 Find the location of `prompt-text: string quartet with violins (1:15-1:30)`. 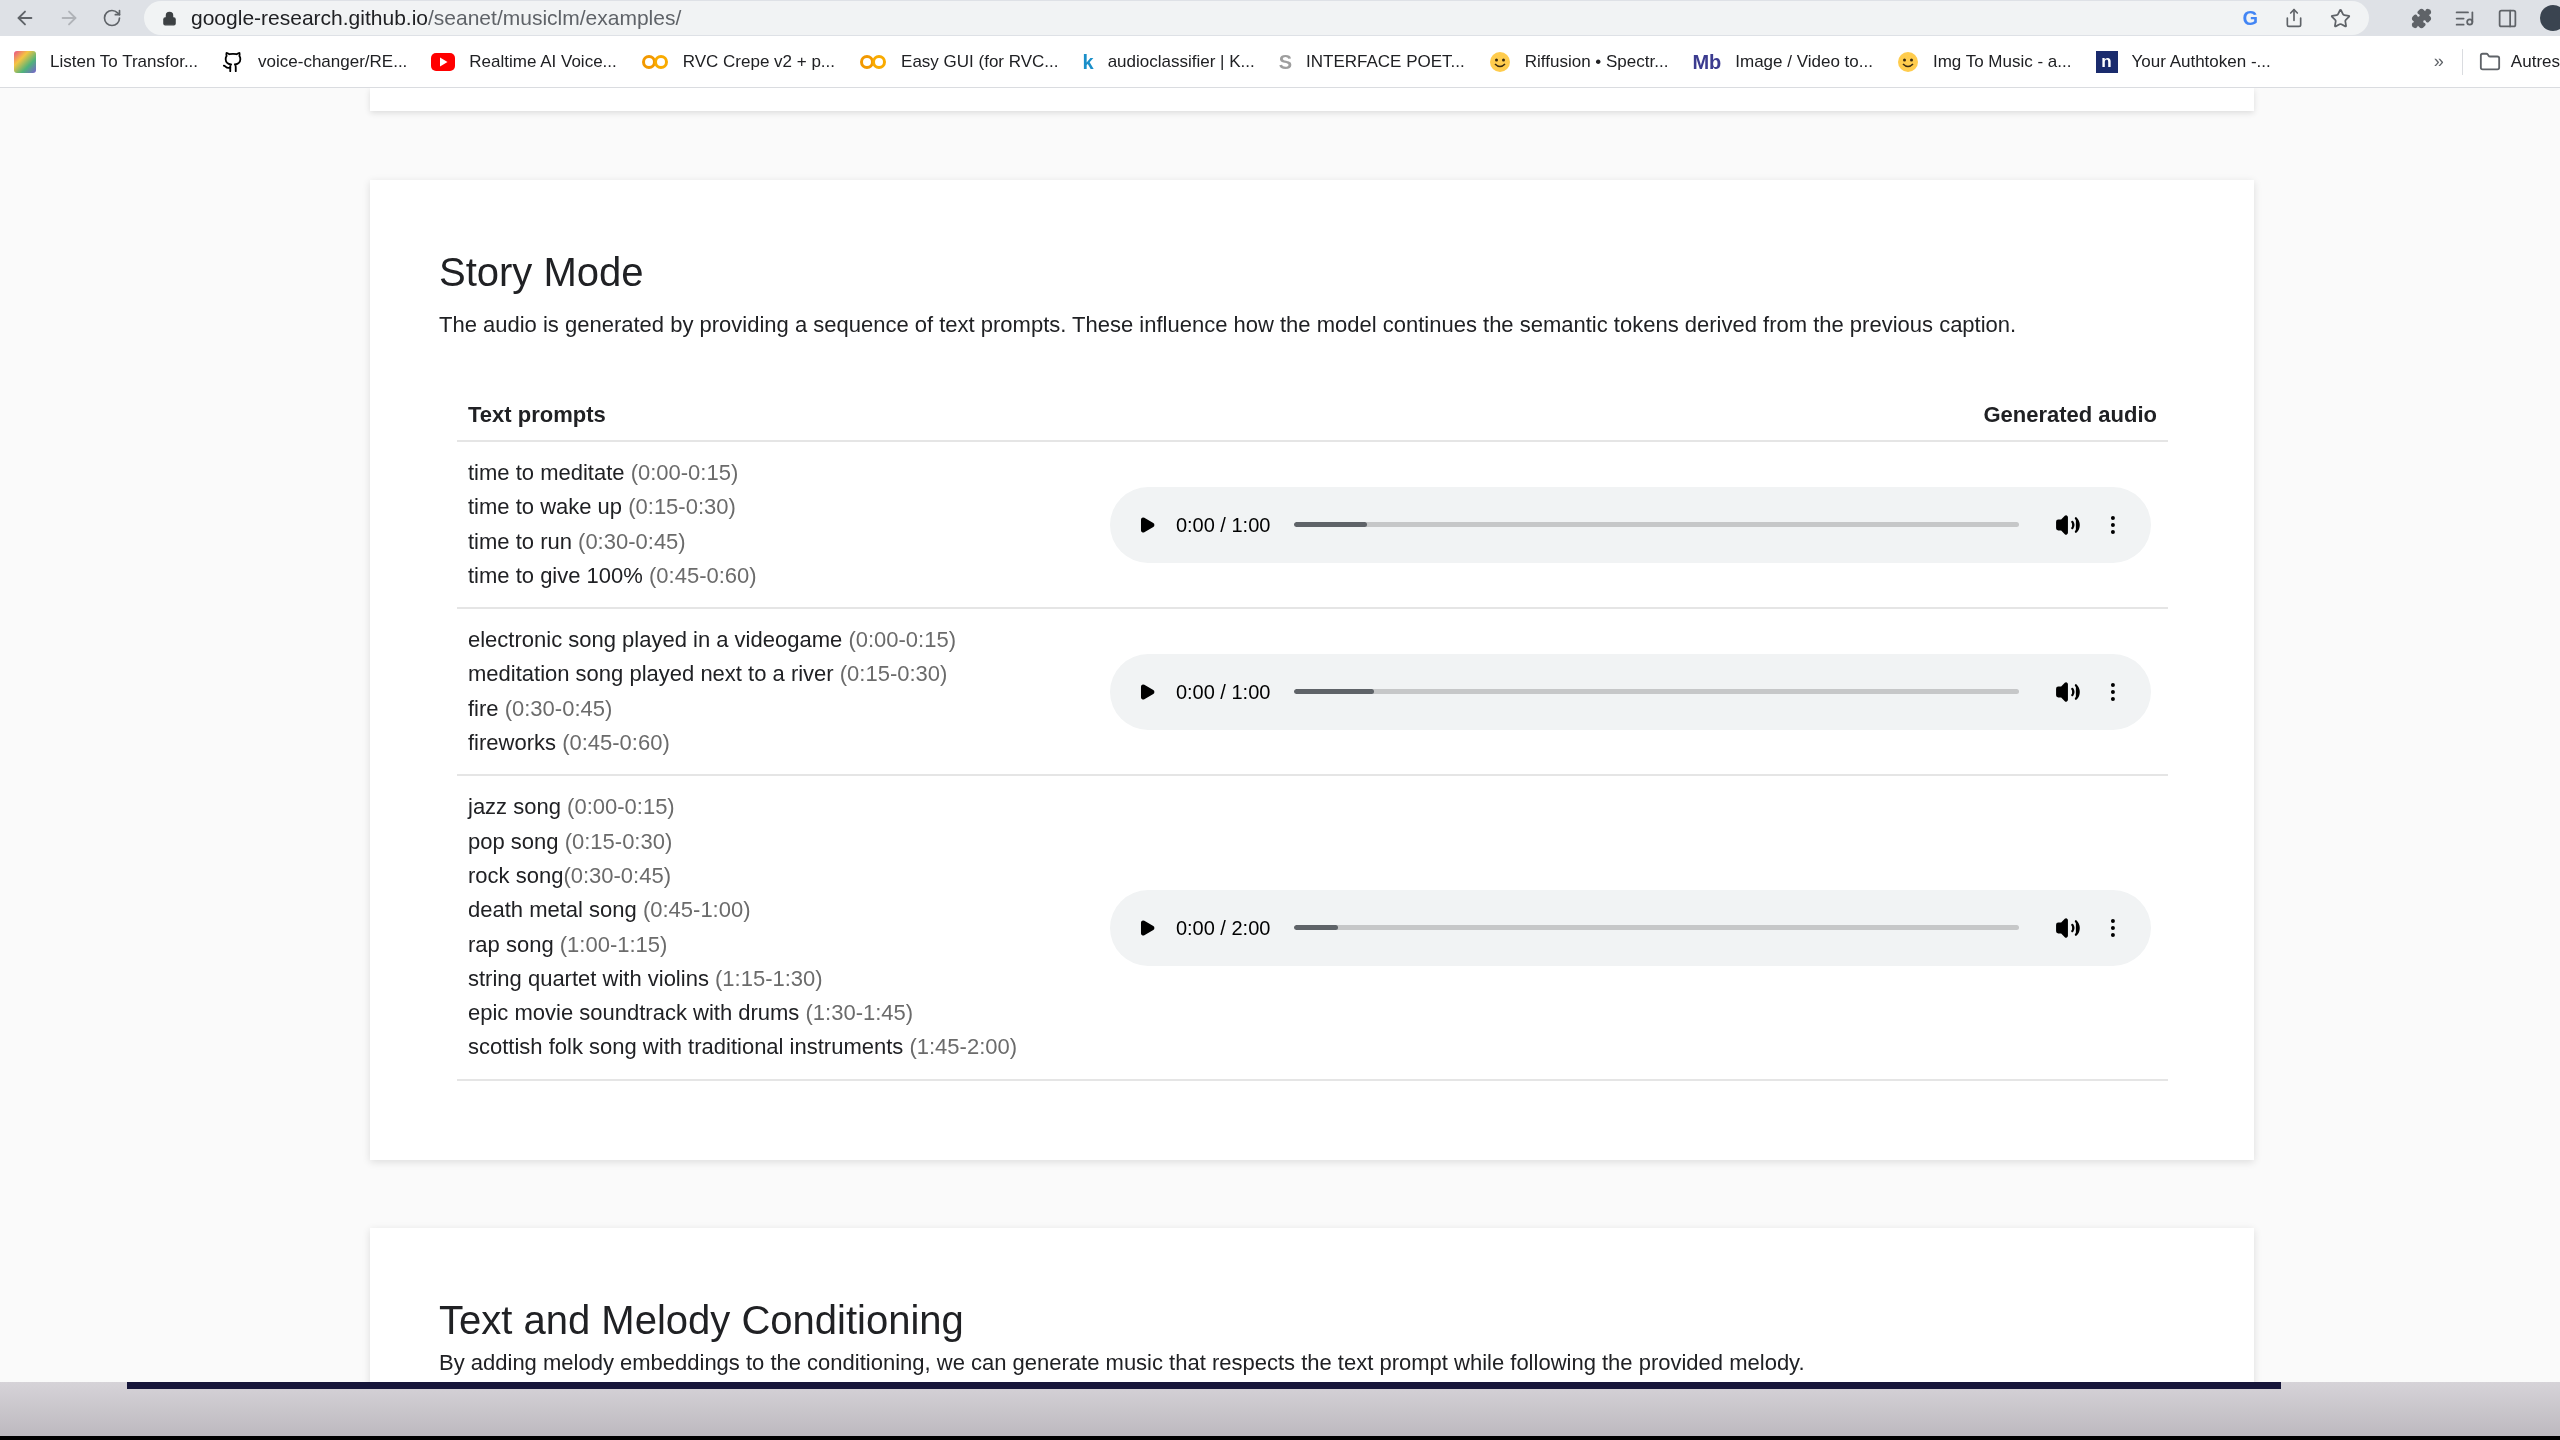

prompt-text: string quartet with violins (1:15-1:30) is located at coordinates (646, 978).